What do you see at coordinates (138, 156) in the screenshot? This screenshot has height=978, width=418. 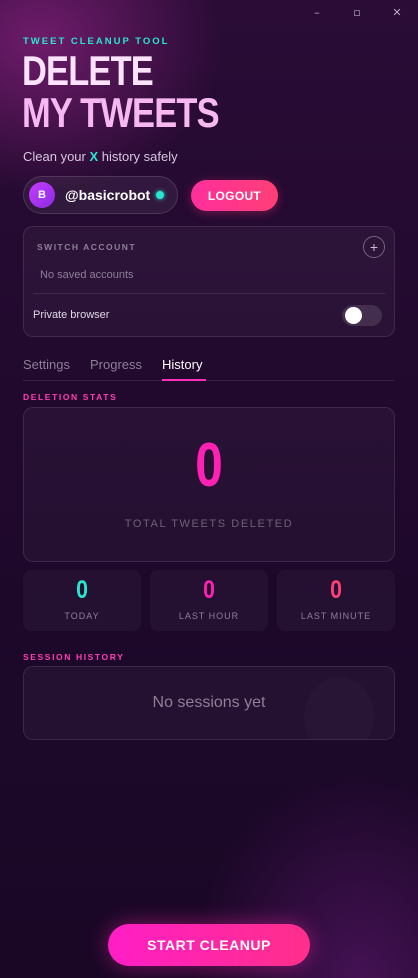 I see `subtitle-suffix: history safely` at bounding box center [138, 156].